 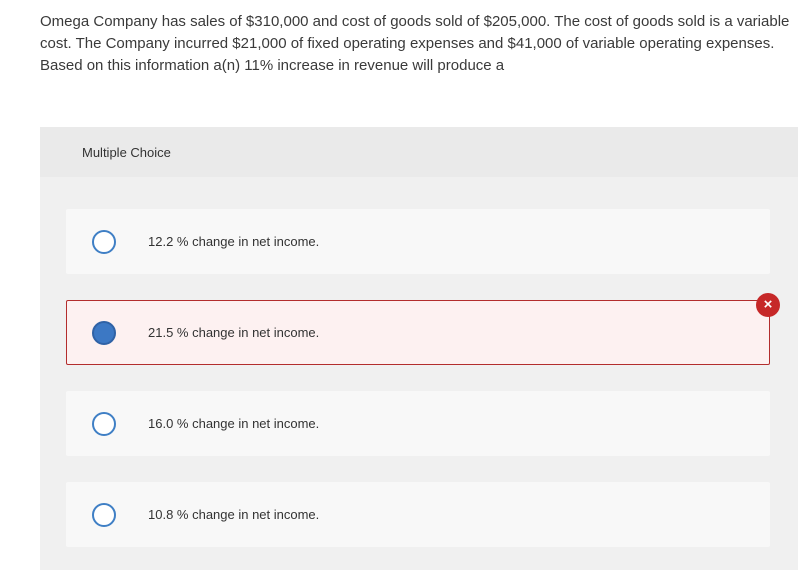 I want to click on multiple-choice-header: Multiple Choice, so click(x=419, y=152).